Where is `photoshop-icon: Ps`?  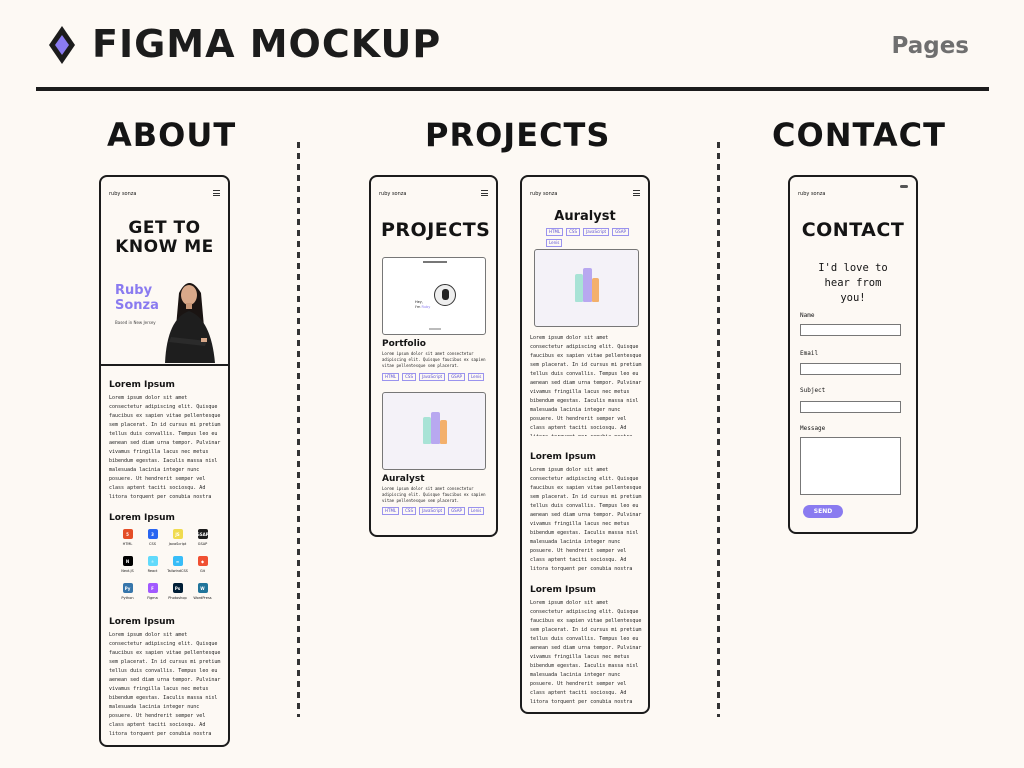
photoshop-icon: Ps is located at coordinates (177, 588).